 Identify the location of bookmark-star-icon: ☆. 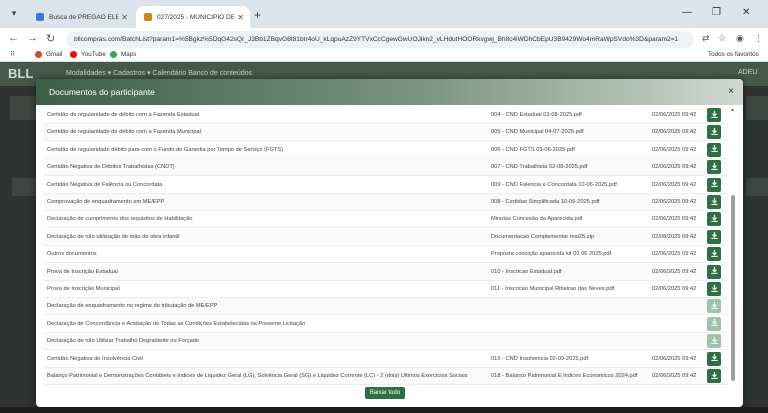
(722, 38).